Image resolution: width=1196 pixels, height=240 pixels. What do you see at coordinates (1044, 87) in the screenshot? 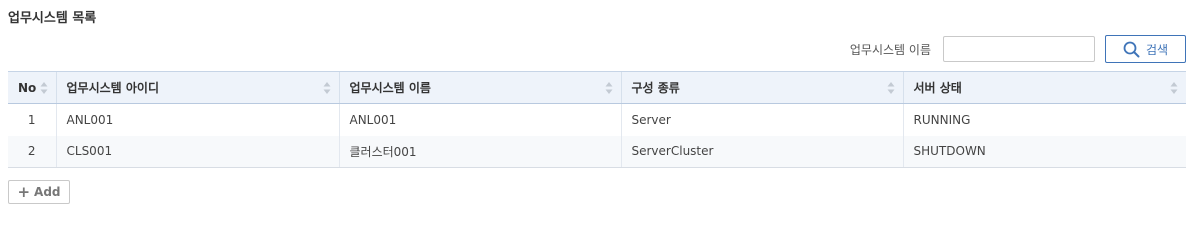
I see `column-header-server-status: 서버 상태` at bounding box center [1044, 87].